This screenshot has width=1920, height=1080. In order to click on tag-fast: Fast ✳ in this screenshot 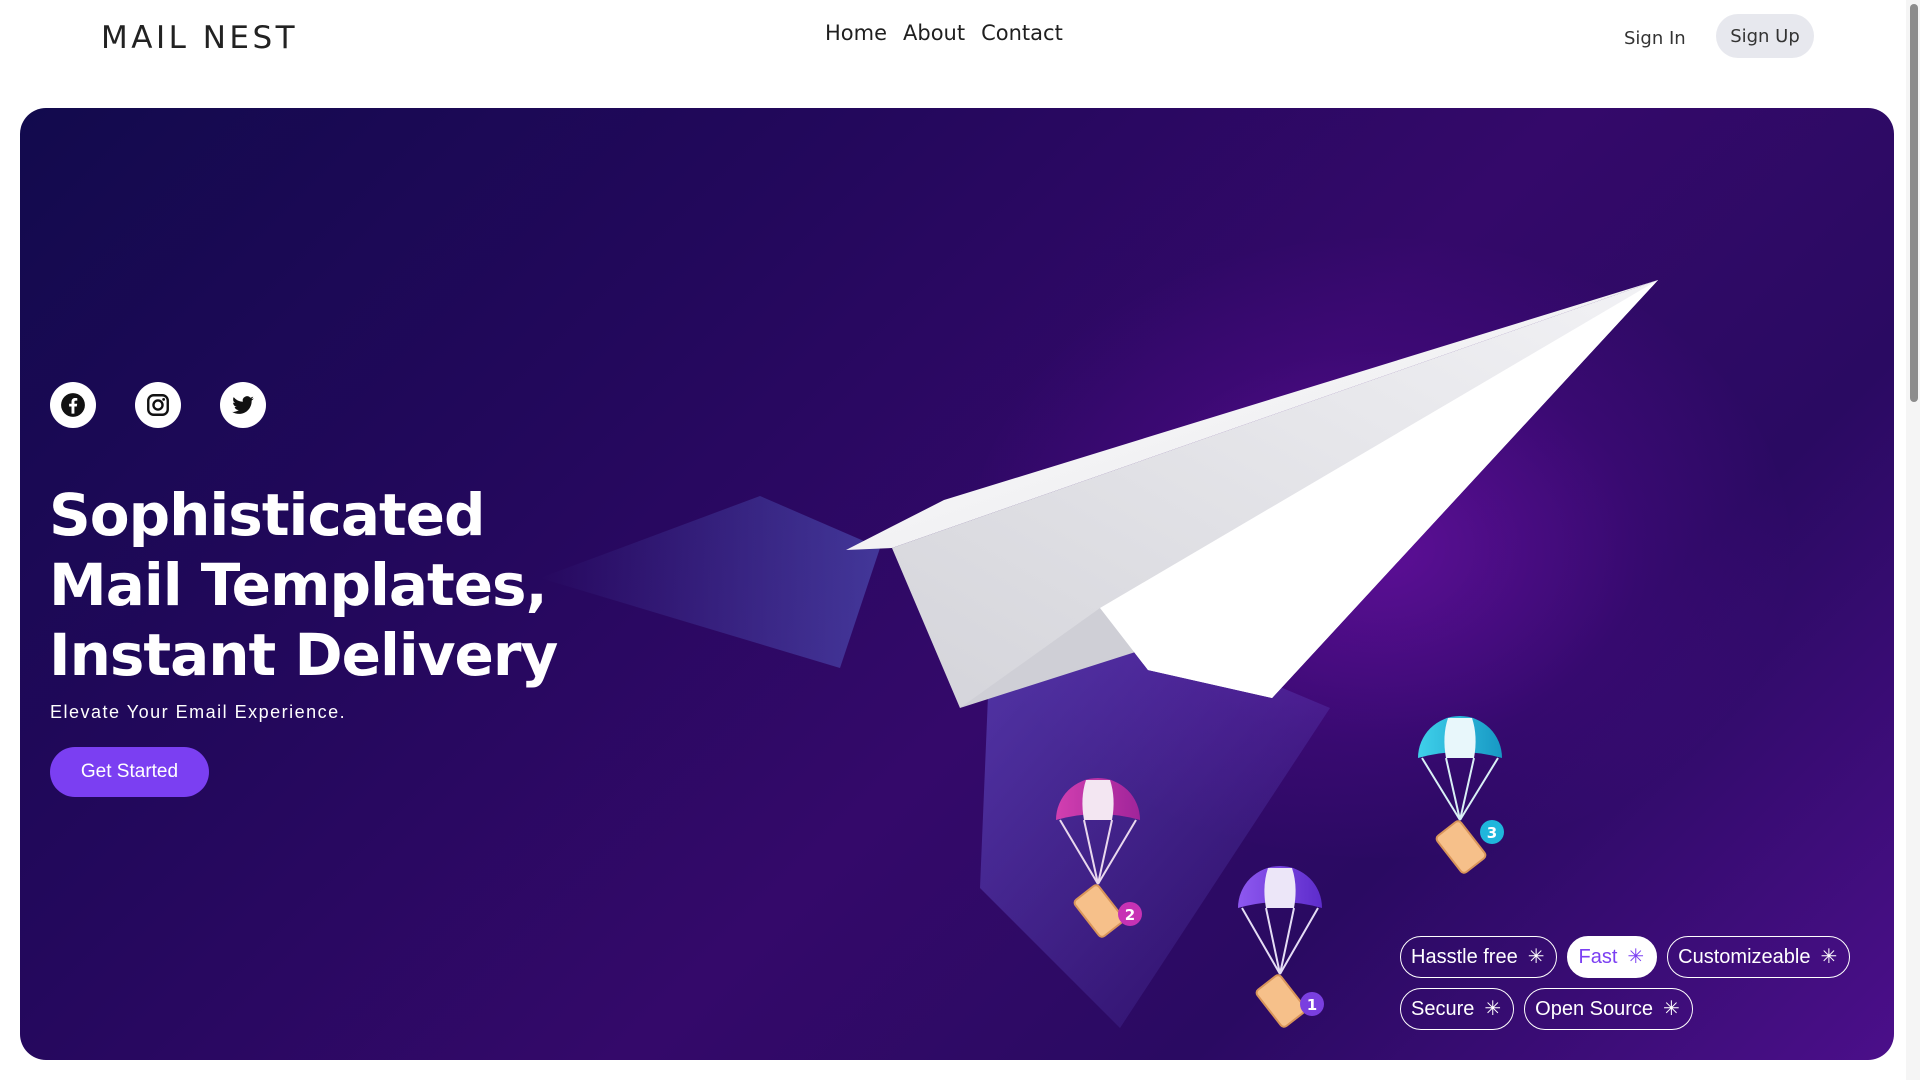, I will do `click(1612, 957)`.